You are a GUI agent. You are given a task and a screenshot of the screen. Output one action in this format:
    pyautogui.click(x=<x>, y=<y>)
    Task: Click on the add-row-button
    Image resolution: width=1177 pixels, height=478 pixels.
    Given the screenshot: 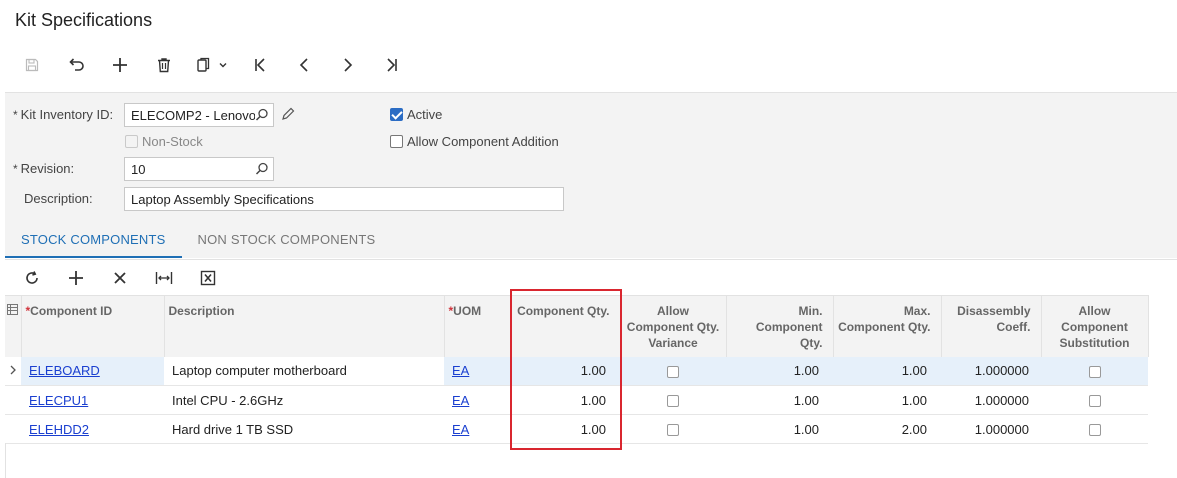 What is the action you would take?
    pyautogui.click(x=76, y=278)
    